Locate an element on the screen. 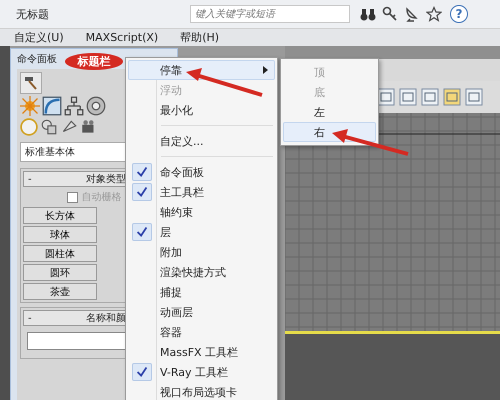 Image resolution: width=500 pixels, height=400 pixels. window-title: 无标题 is located at coordinates (33, 14).